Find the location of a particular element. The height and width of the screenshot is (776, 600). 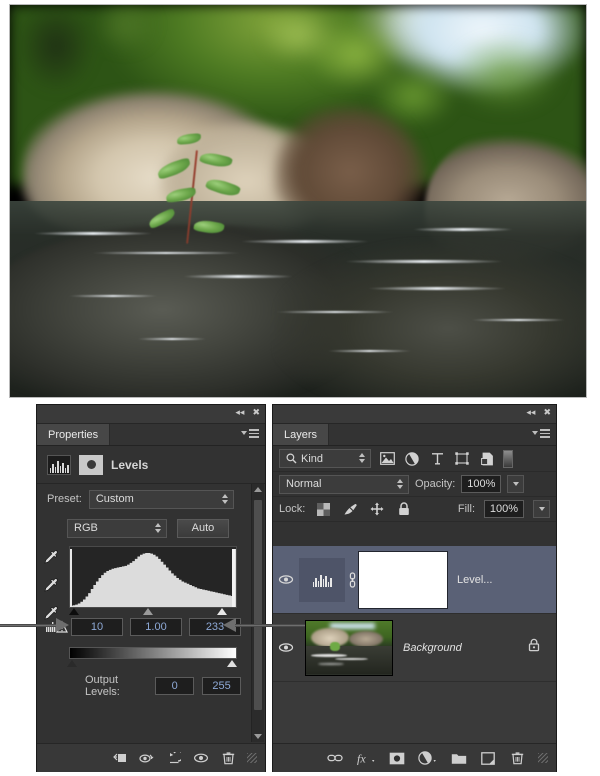

blend-mode-select: Normal is located at coordinates (344, 484).